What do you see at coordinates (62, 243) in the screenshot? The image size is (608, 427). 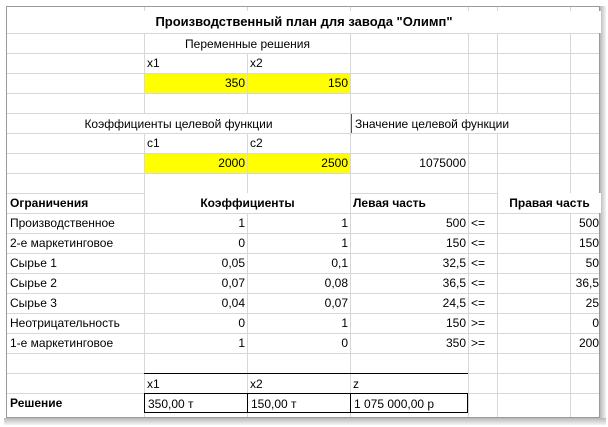 I see `constraint-name: 2-е маркетинговое` at bounding box center [62, 243].